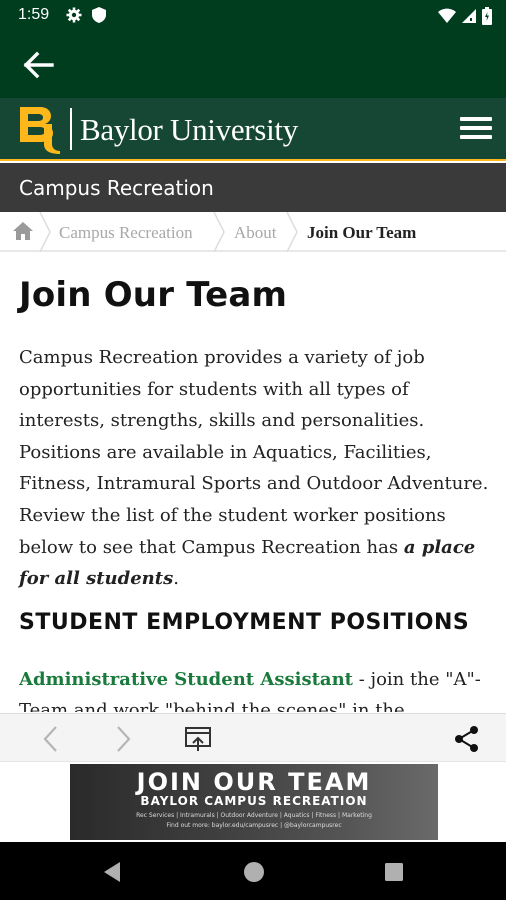 The height and width of the screenshot is (900, 506). I want to click on app-bar, so click(253, 65).